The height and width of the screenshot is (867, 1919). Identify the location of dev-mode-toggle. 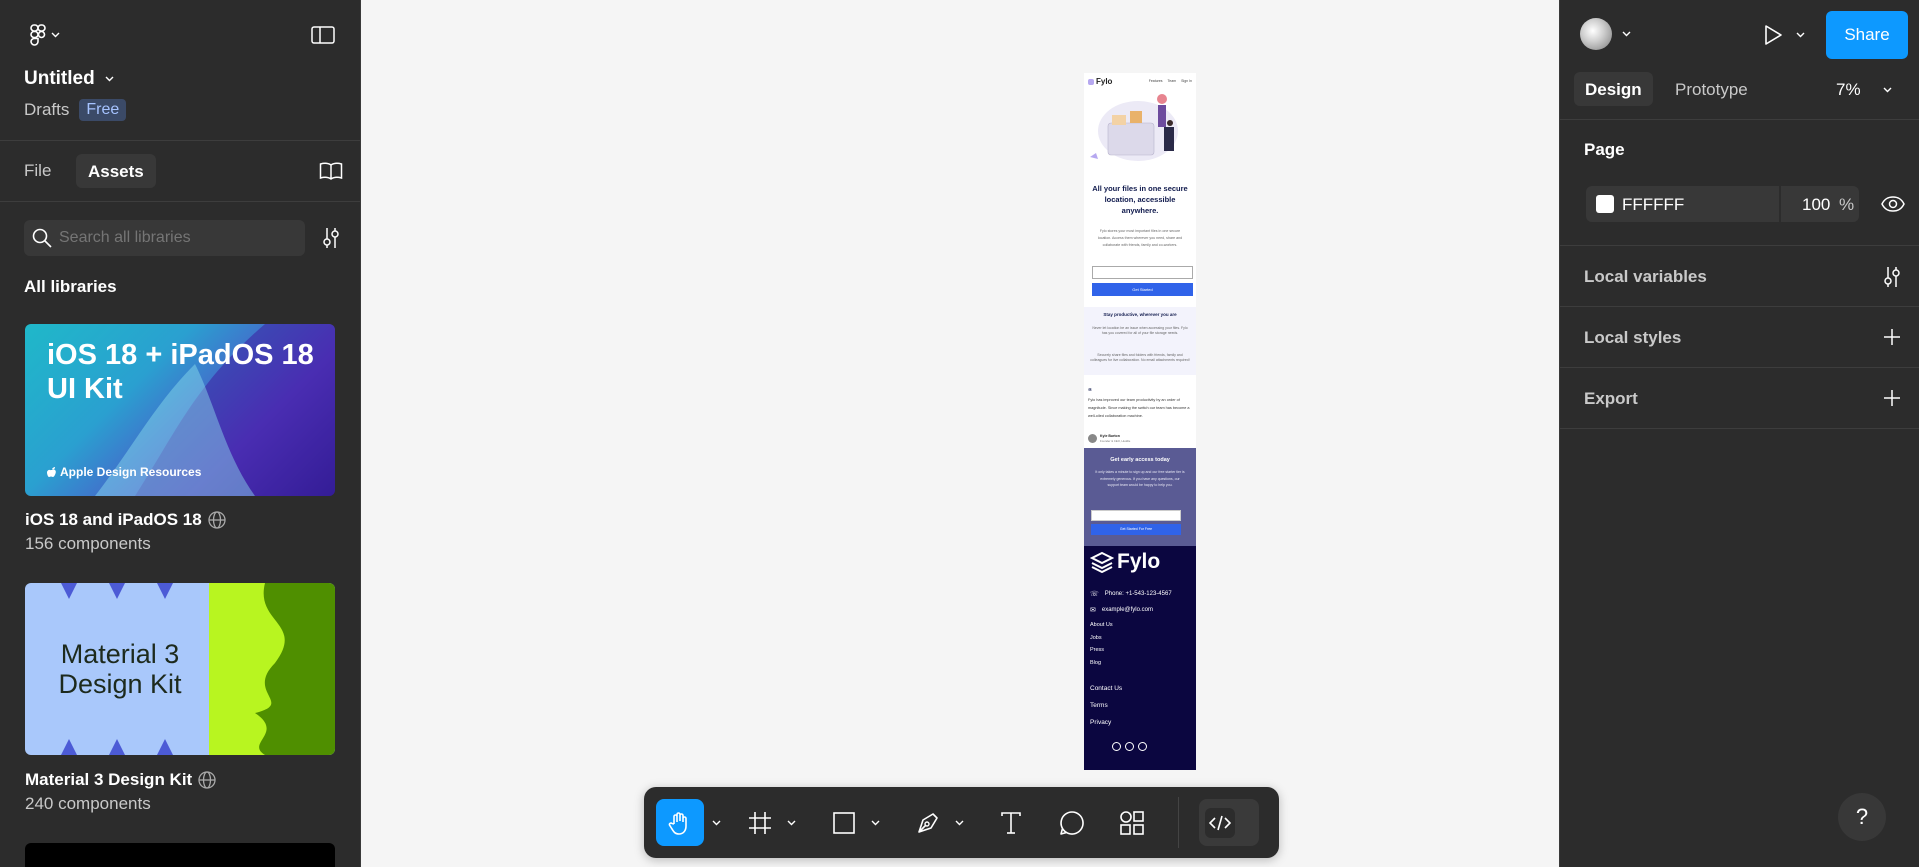
(1229, 822).